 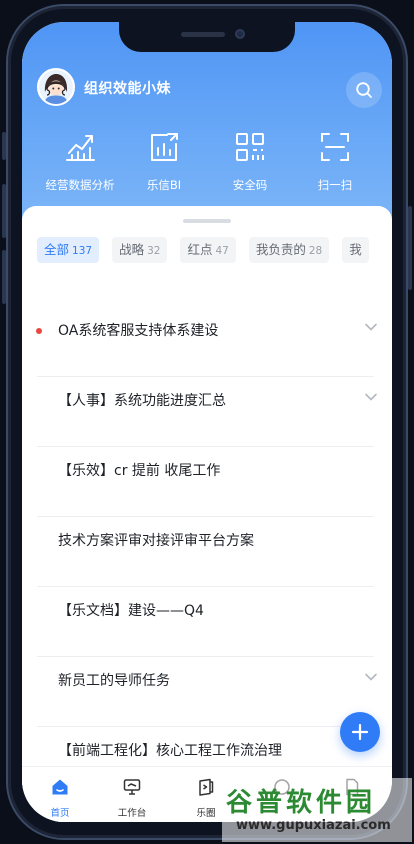 I want to click on task-title: 【人事】系统功能进度汇总, so click(x=142, y=401).